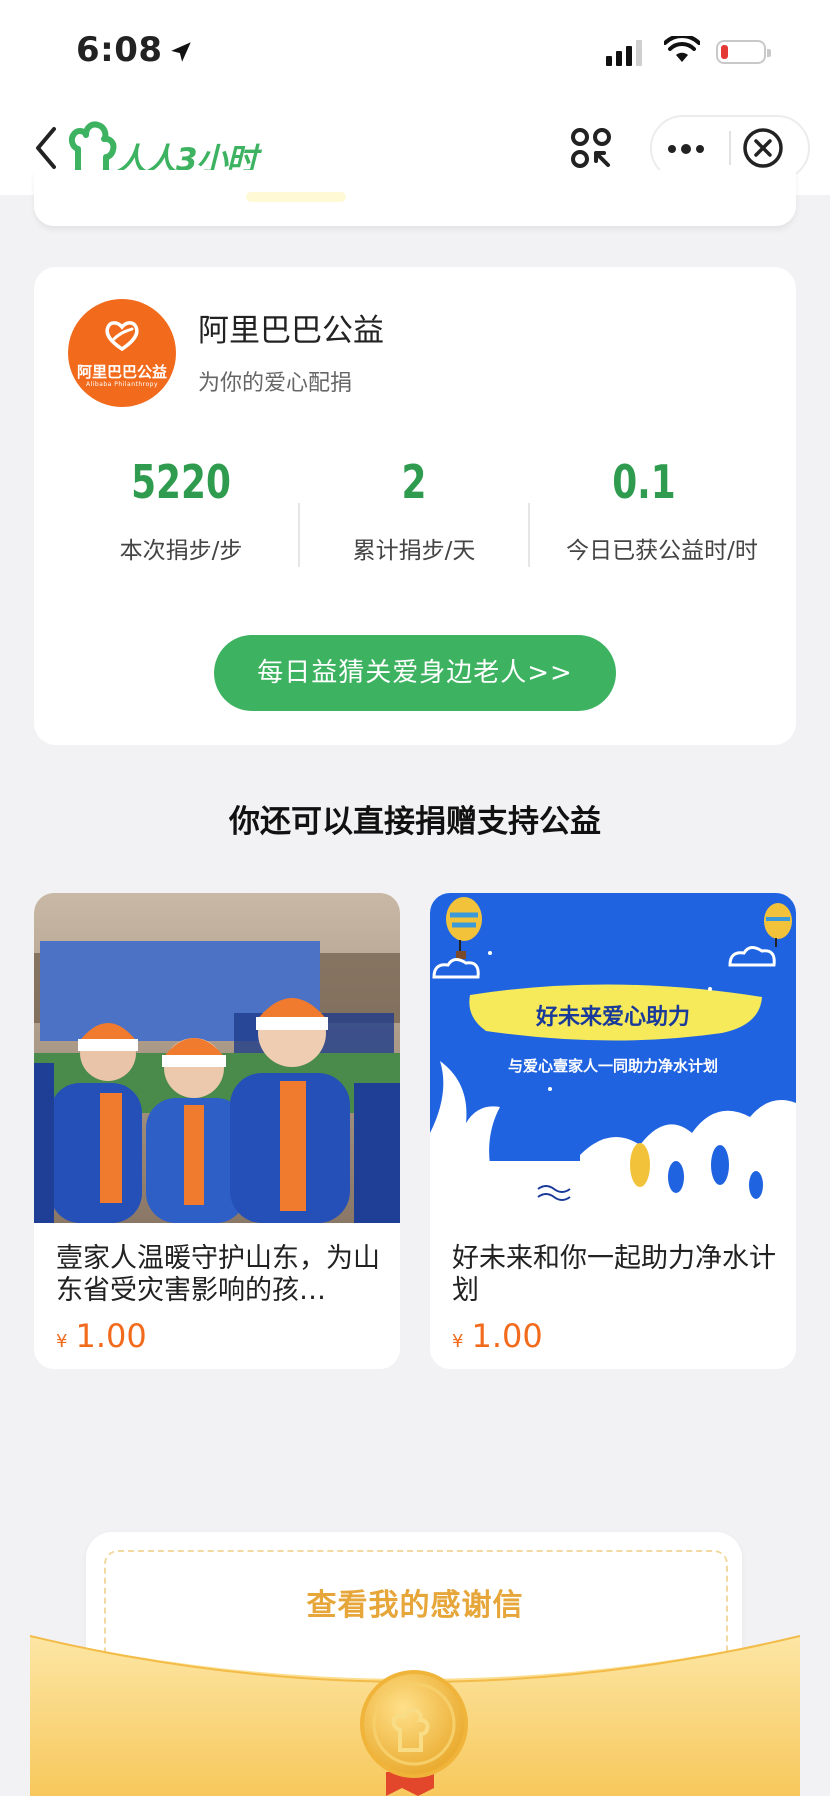 The width and height of the screenshot is (830, 1796). Describe the element at coordinates (763, 148) in the screenshot. I see `close-miniprogram-icon` at that location.